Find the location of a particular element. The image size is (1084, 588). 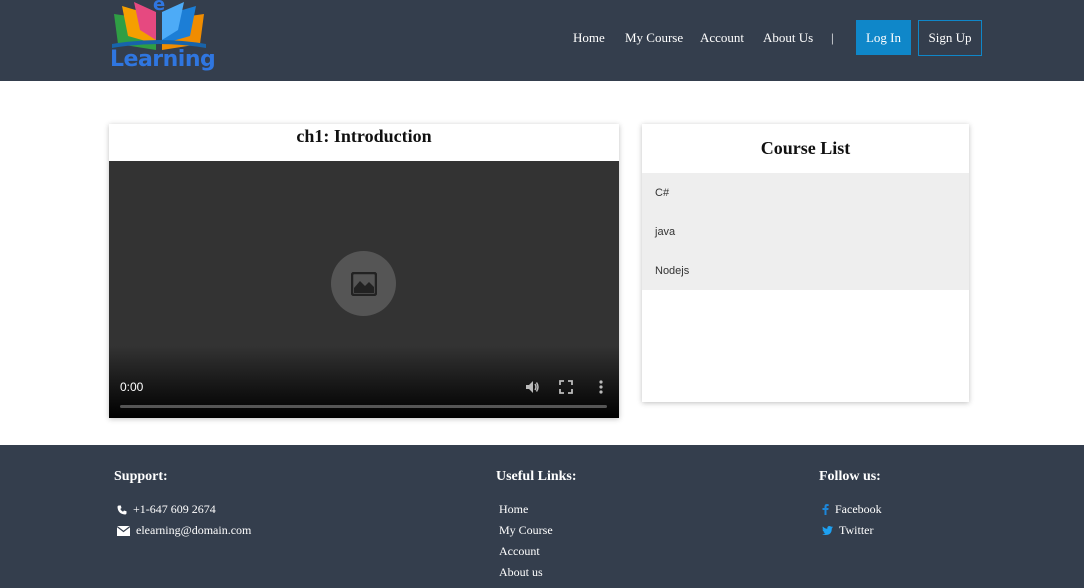

logo-wordmark: Learning is located at coordinates (163, 59).